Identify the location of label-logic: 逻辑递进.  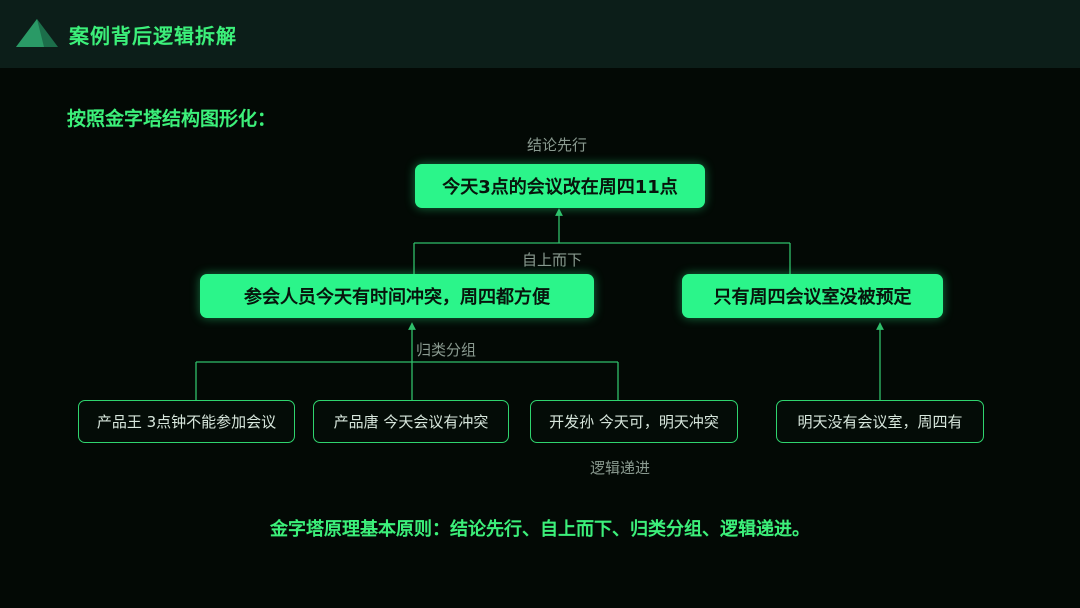
(620, 468).